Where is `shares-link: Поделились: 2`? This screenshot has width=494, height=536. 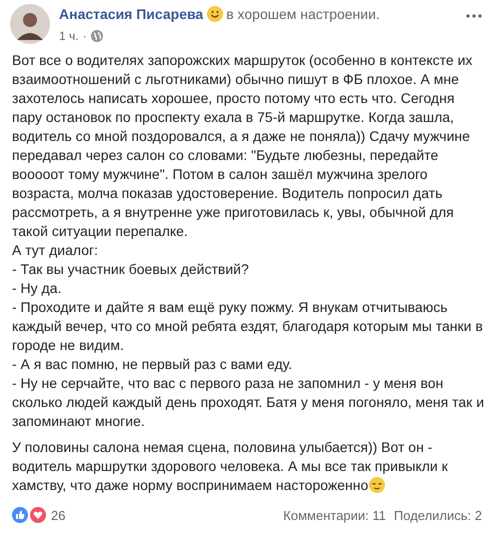
shares-link: Поделились: 2 is located at coordinates (438, 515).